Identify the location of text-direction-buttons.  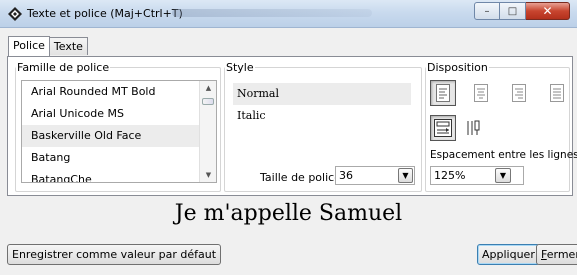
(458, 128).